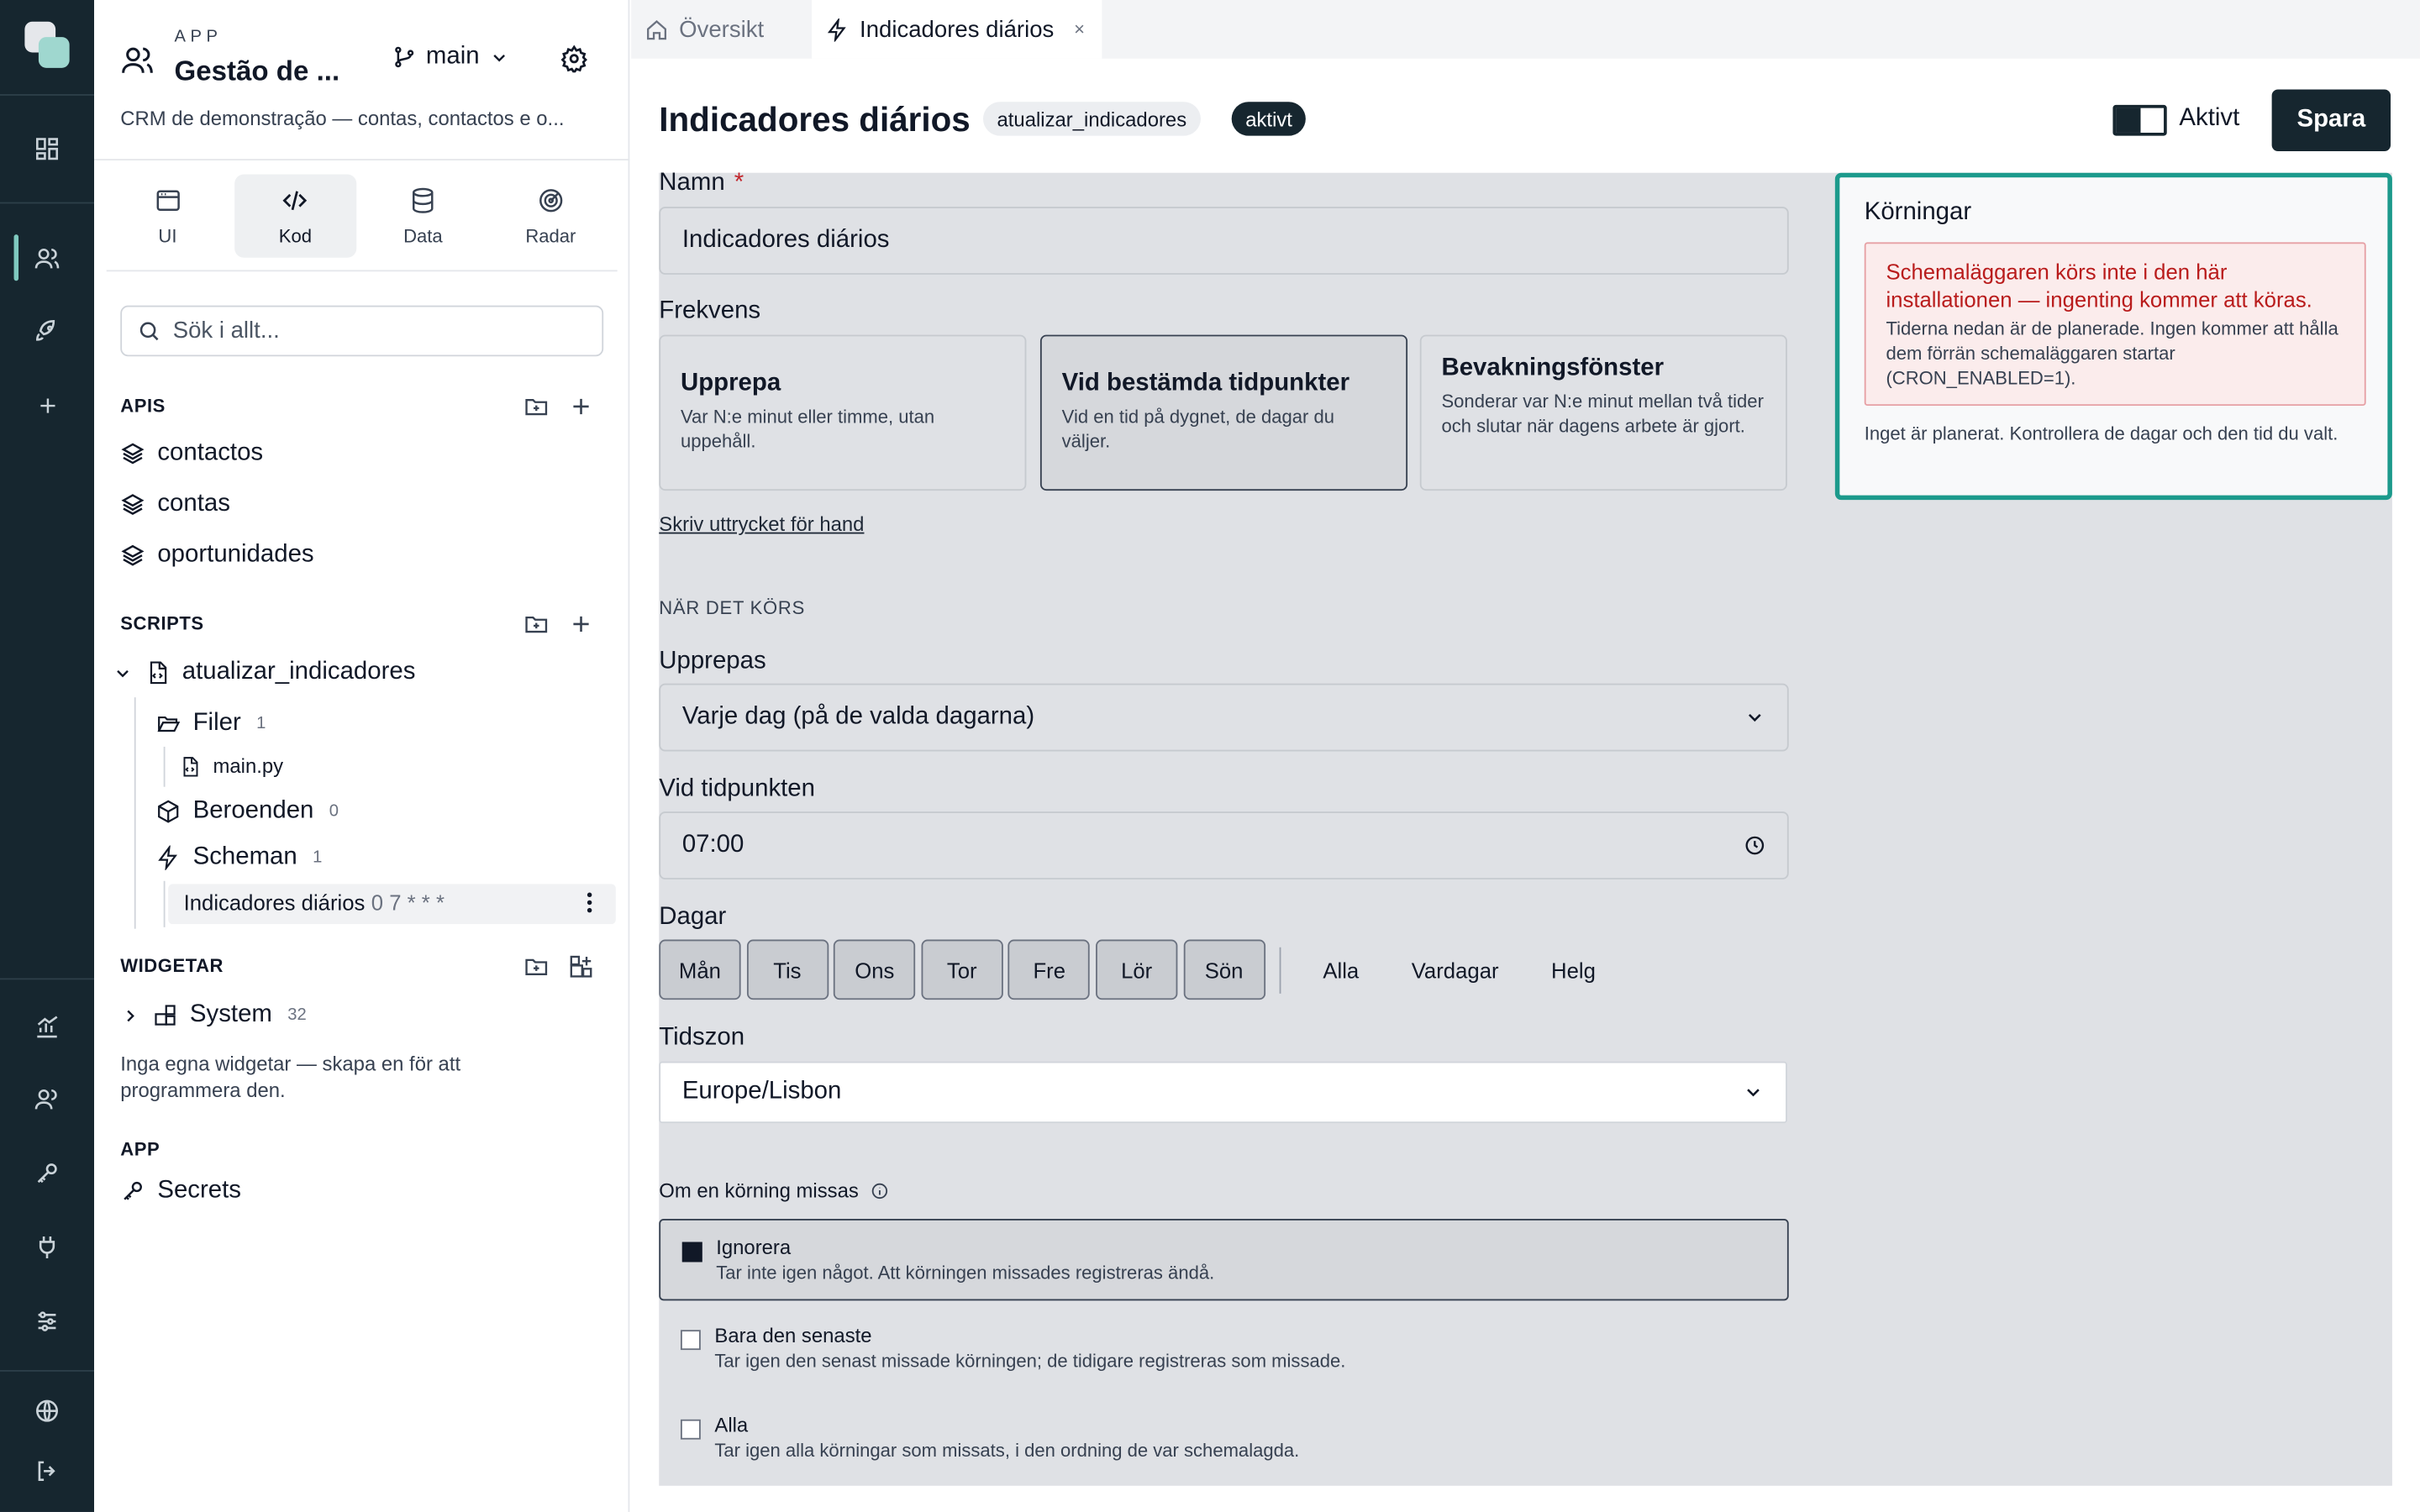  What do you see at coordinates (47, 331) in the screenshot?
I see `rocket-icon` at bounding box center [47, 331].